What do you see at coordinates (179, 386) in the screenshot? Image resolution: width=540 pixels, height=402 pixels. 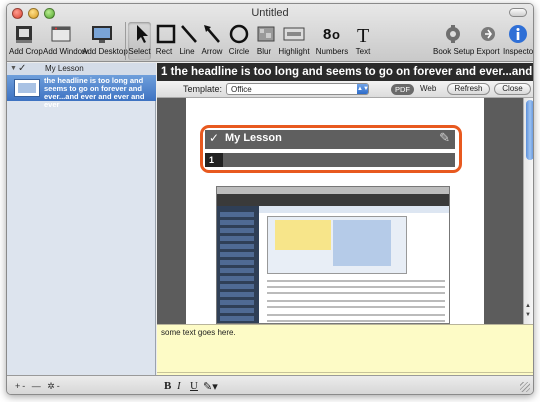 I see `italic-button: I` at bounding box center [179, 386].